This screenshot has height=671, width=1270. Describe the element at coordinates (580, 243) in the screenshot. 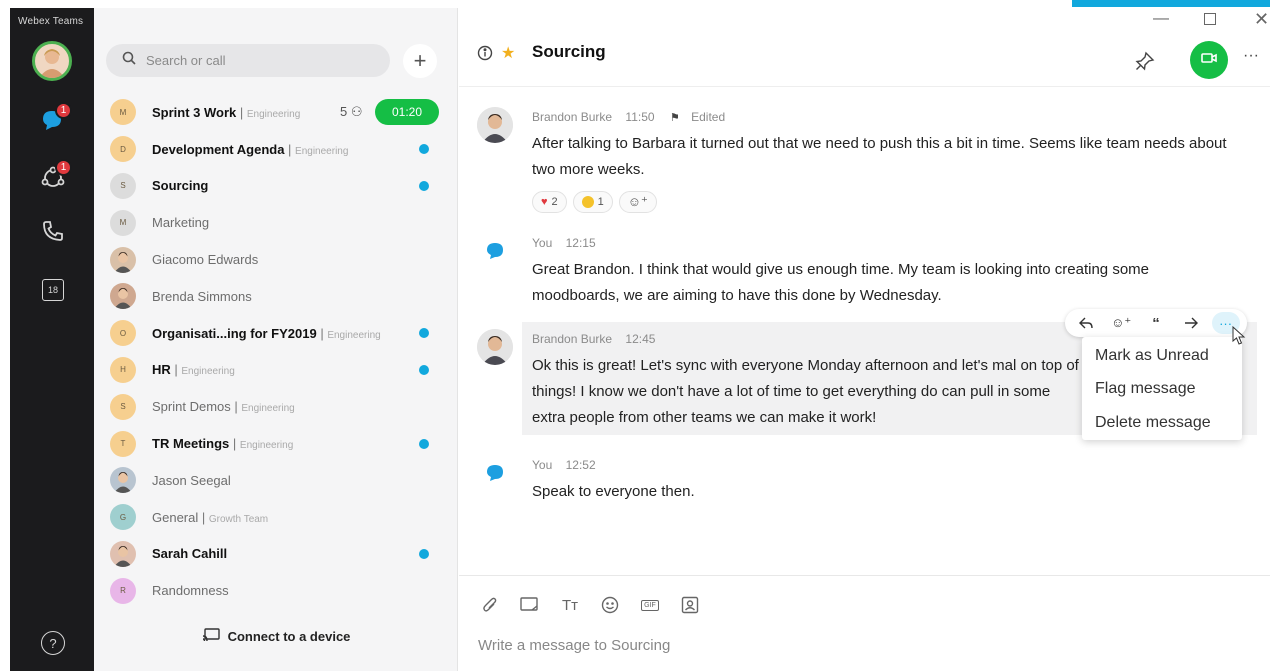

I see `message-time: 12:15` at that location.